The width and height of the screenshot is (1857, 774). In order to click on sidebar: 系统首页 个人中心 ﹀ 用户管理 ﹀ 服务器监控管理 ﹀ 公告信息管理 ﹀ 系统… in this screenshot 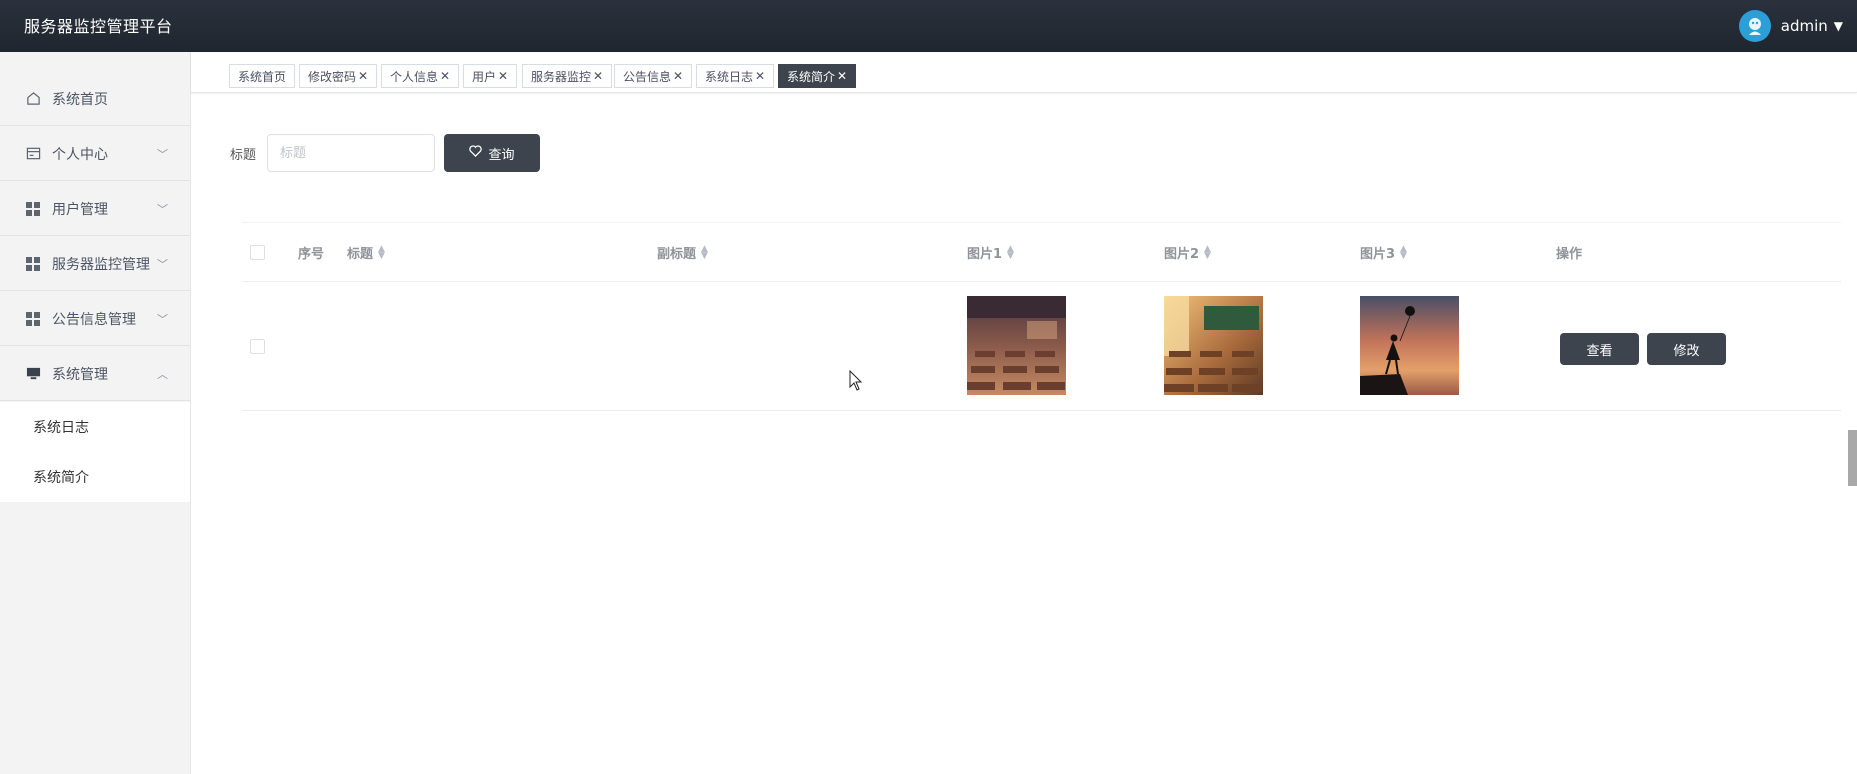, I will do `click(95, 413)`.